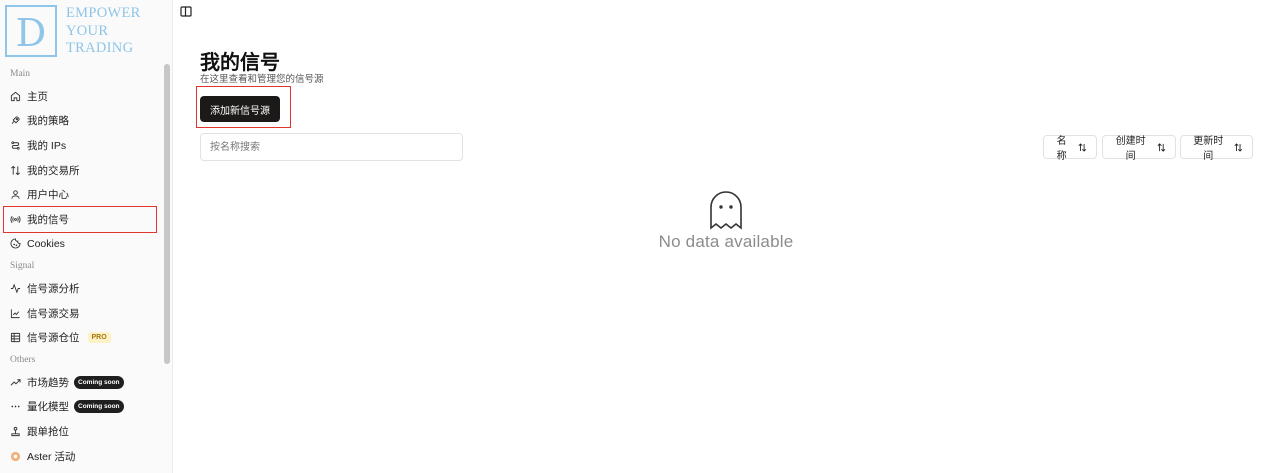 The image size is (1280, 473). Describe the element at coordinates (15, 194) in the screenshot. I see `user-icon` at that location.